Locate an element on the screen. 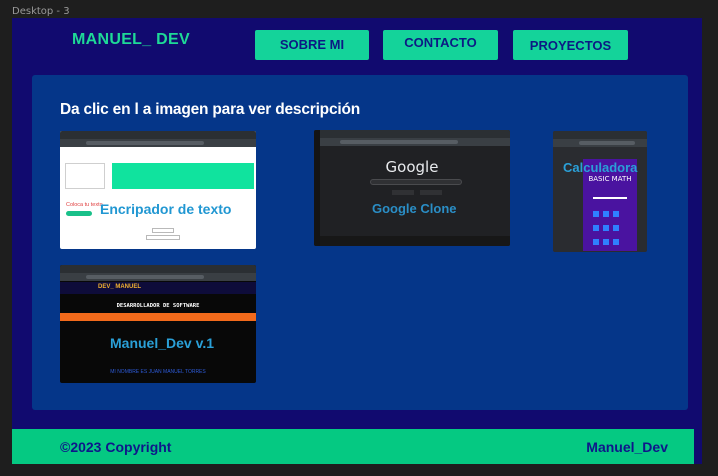 This screenshot has height=476, width=718. canvas-label: Desktop - 3 is located at coordinates (41, 11).